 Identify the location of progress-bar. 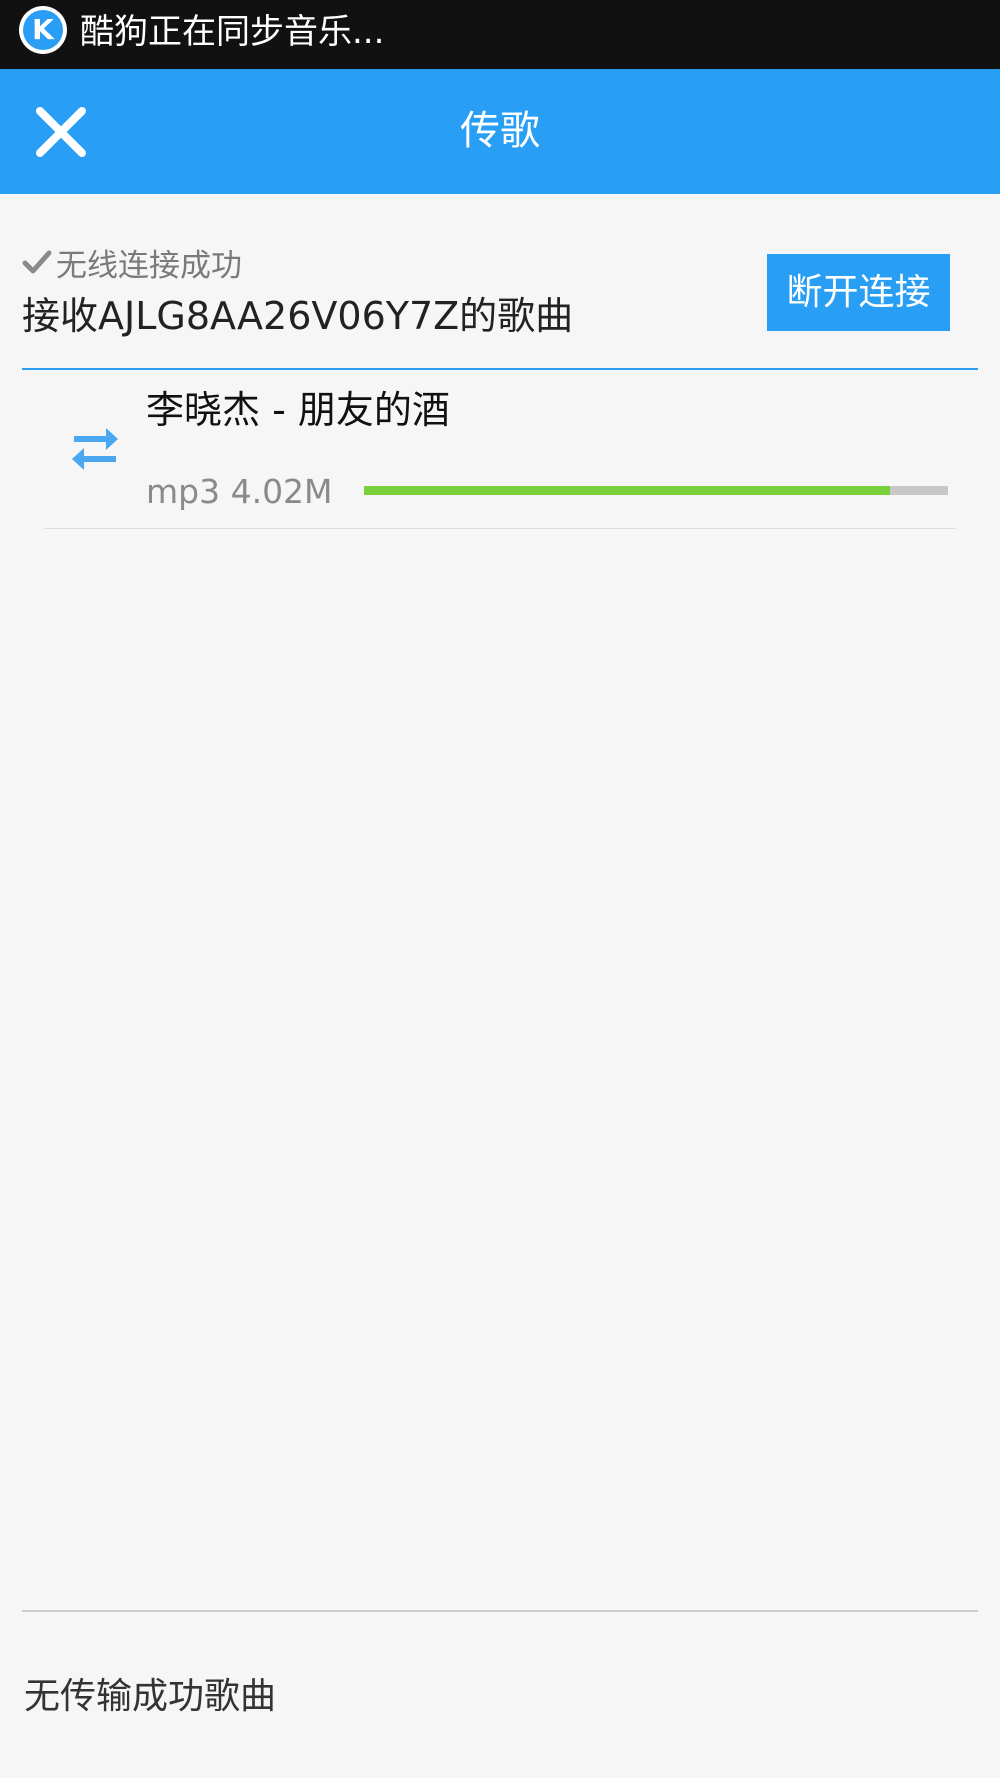
(656, 490).